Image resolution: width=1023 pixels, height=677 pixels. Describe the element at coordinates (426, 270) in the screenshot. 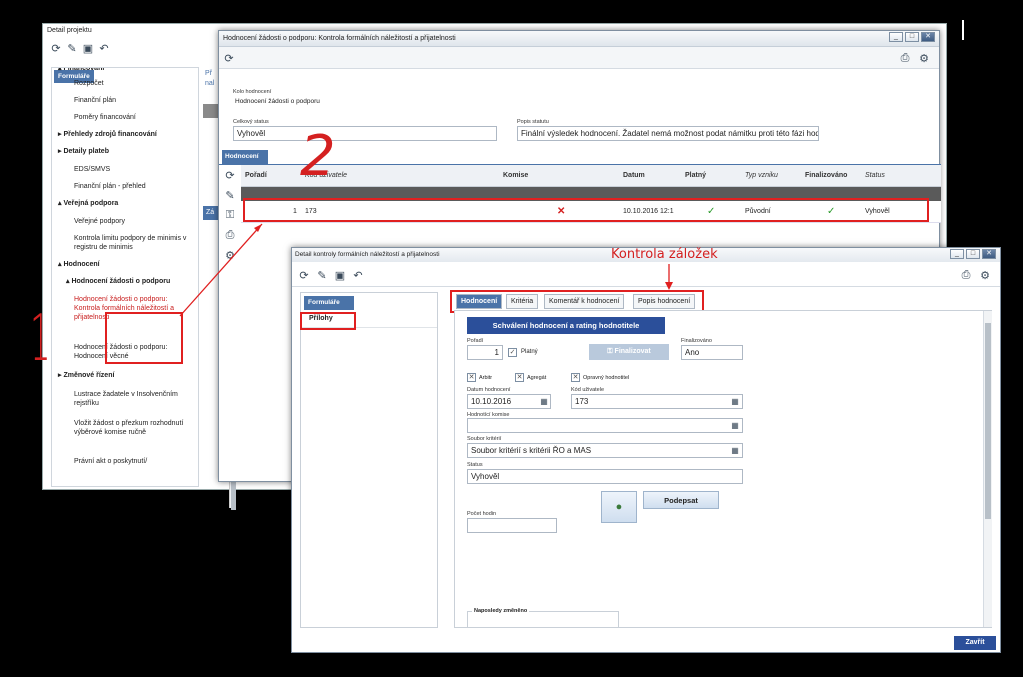

I see `annotation-arrows` at that location.